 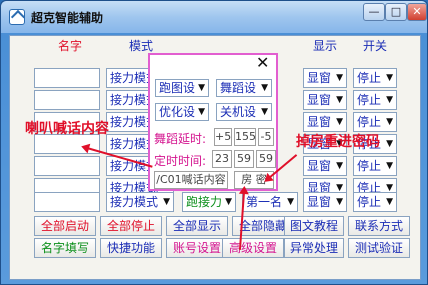 I want to click on dance-delay-increase: +5, so click(x=223, y=137).